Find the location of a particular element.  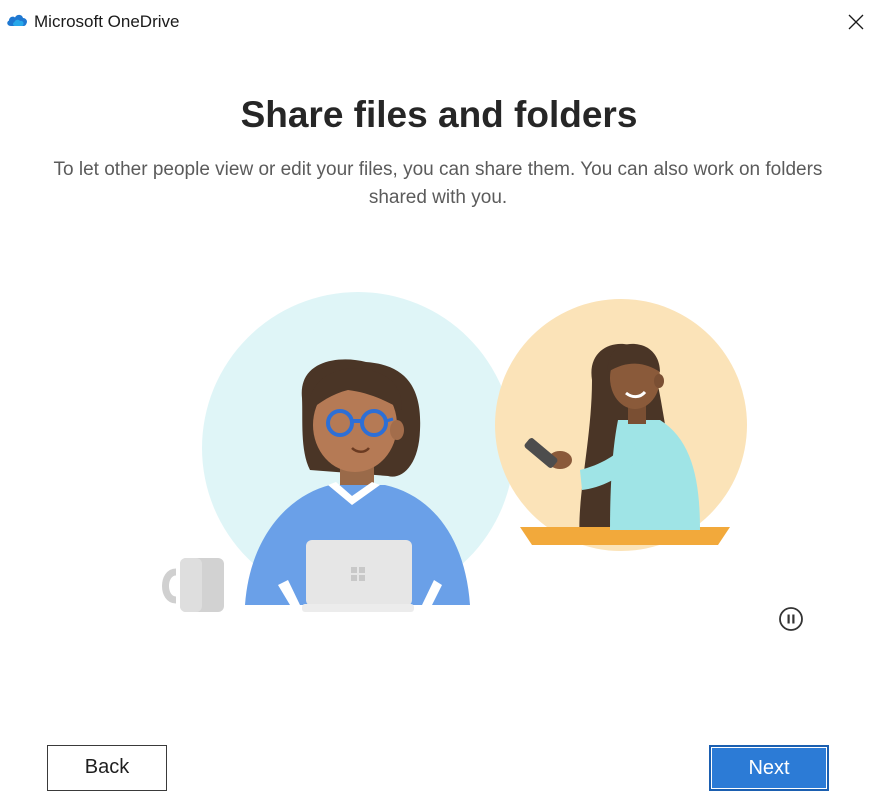

page-title: Share files and folders is located at coordinates (439, 114).